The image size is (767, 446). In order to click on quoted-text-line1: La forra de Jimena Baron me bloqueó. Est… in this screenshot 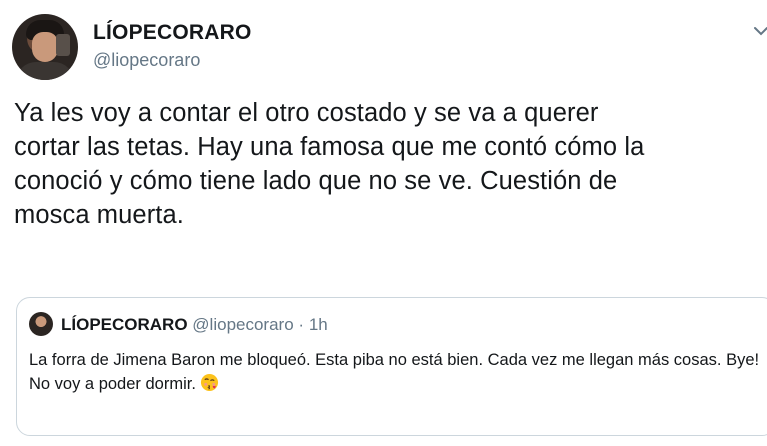, I will do `click(394, 360)`.